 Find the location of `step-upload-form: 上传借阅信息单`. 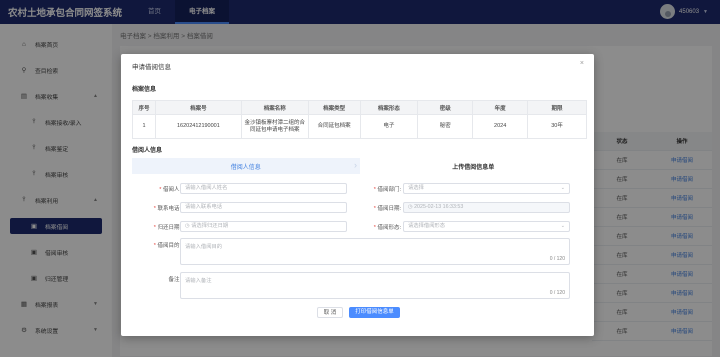

step-upload-form: 上传借阅信息单 is located at coordinates (473, 166).